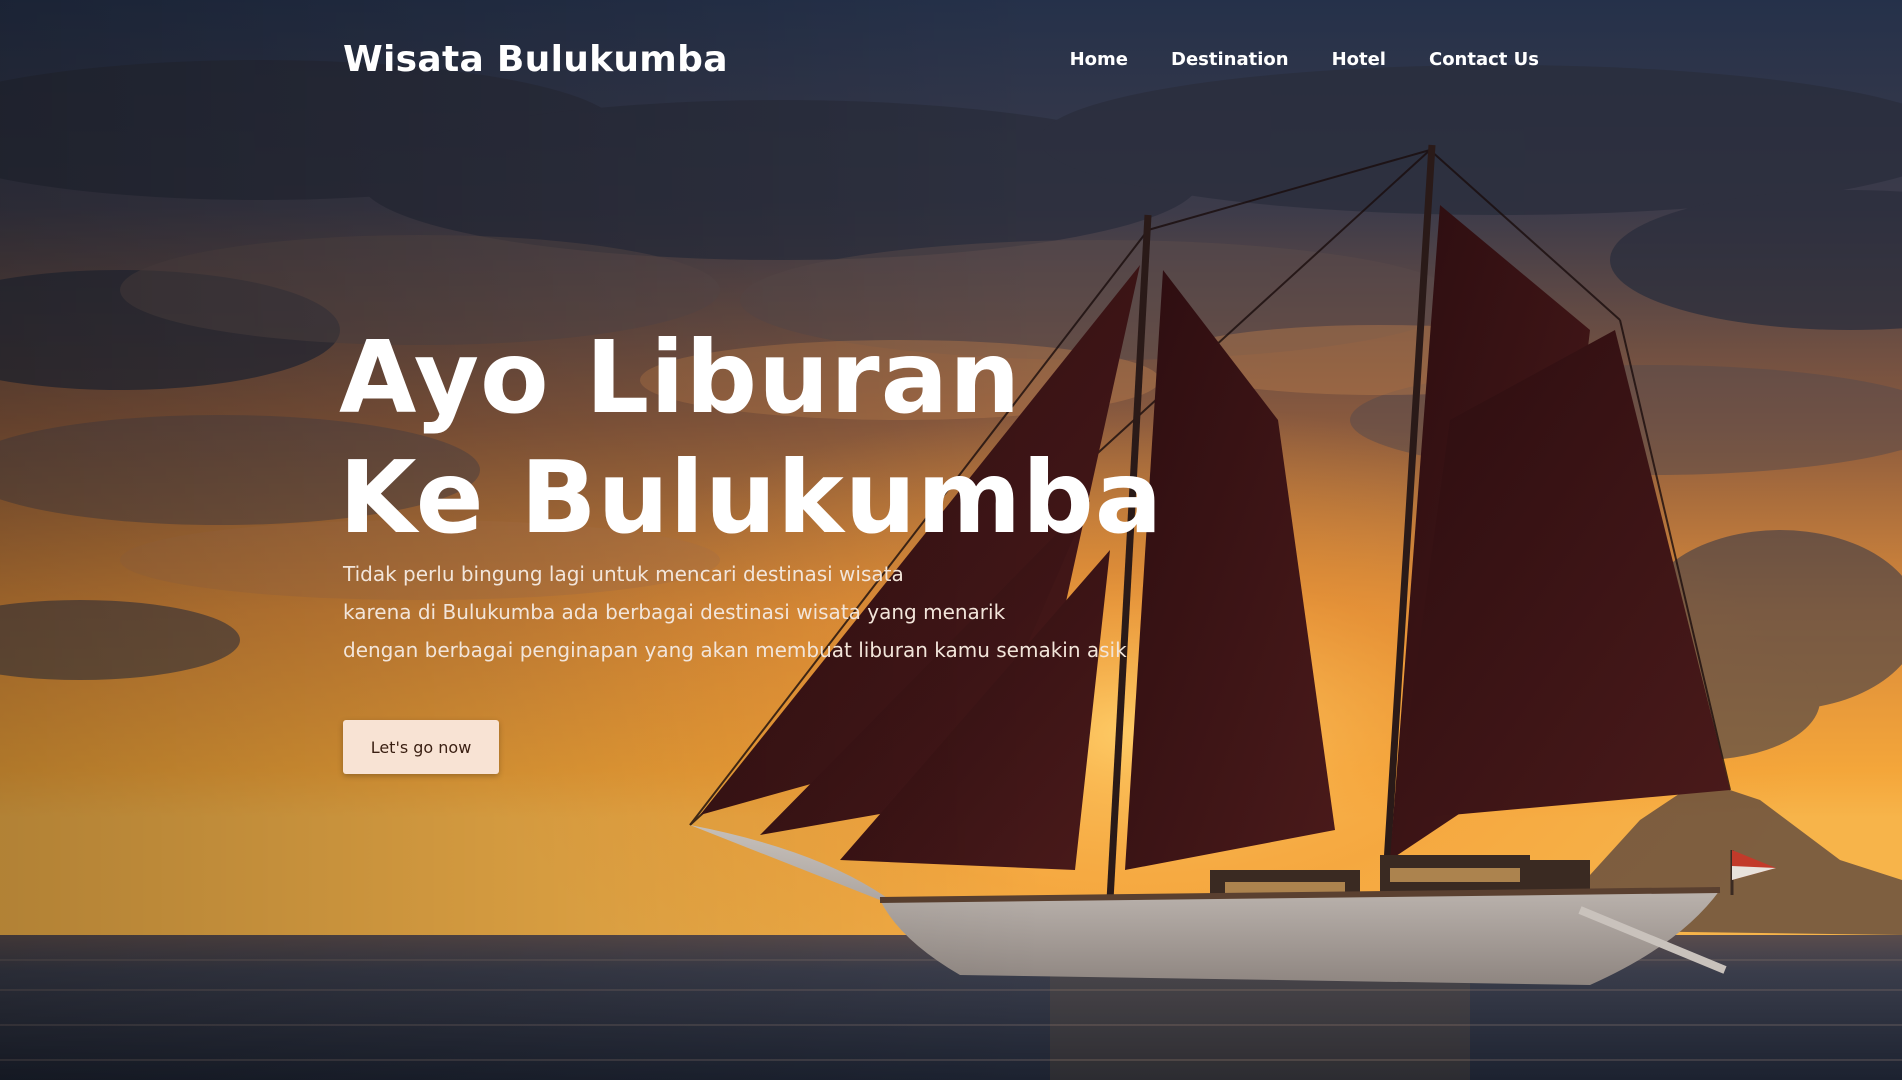  I want to click on hero-headline-line-1: Ayo Liburan, so click(680, 377).